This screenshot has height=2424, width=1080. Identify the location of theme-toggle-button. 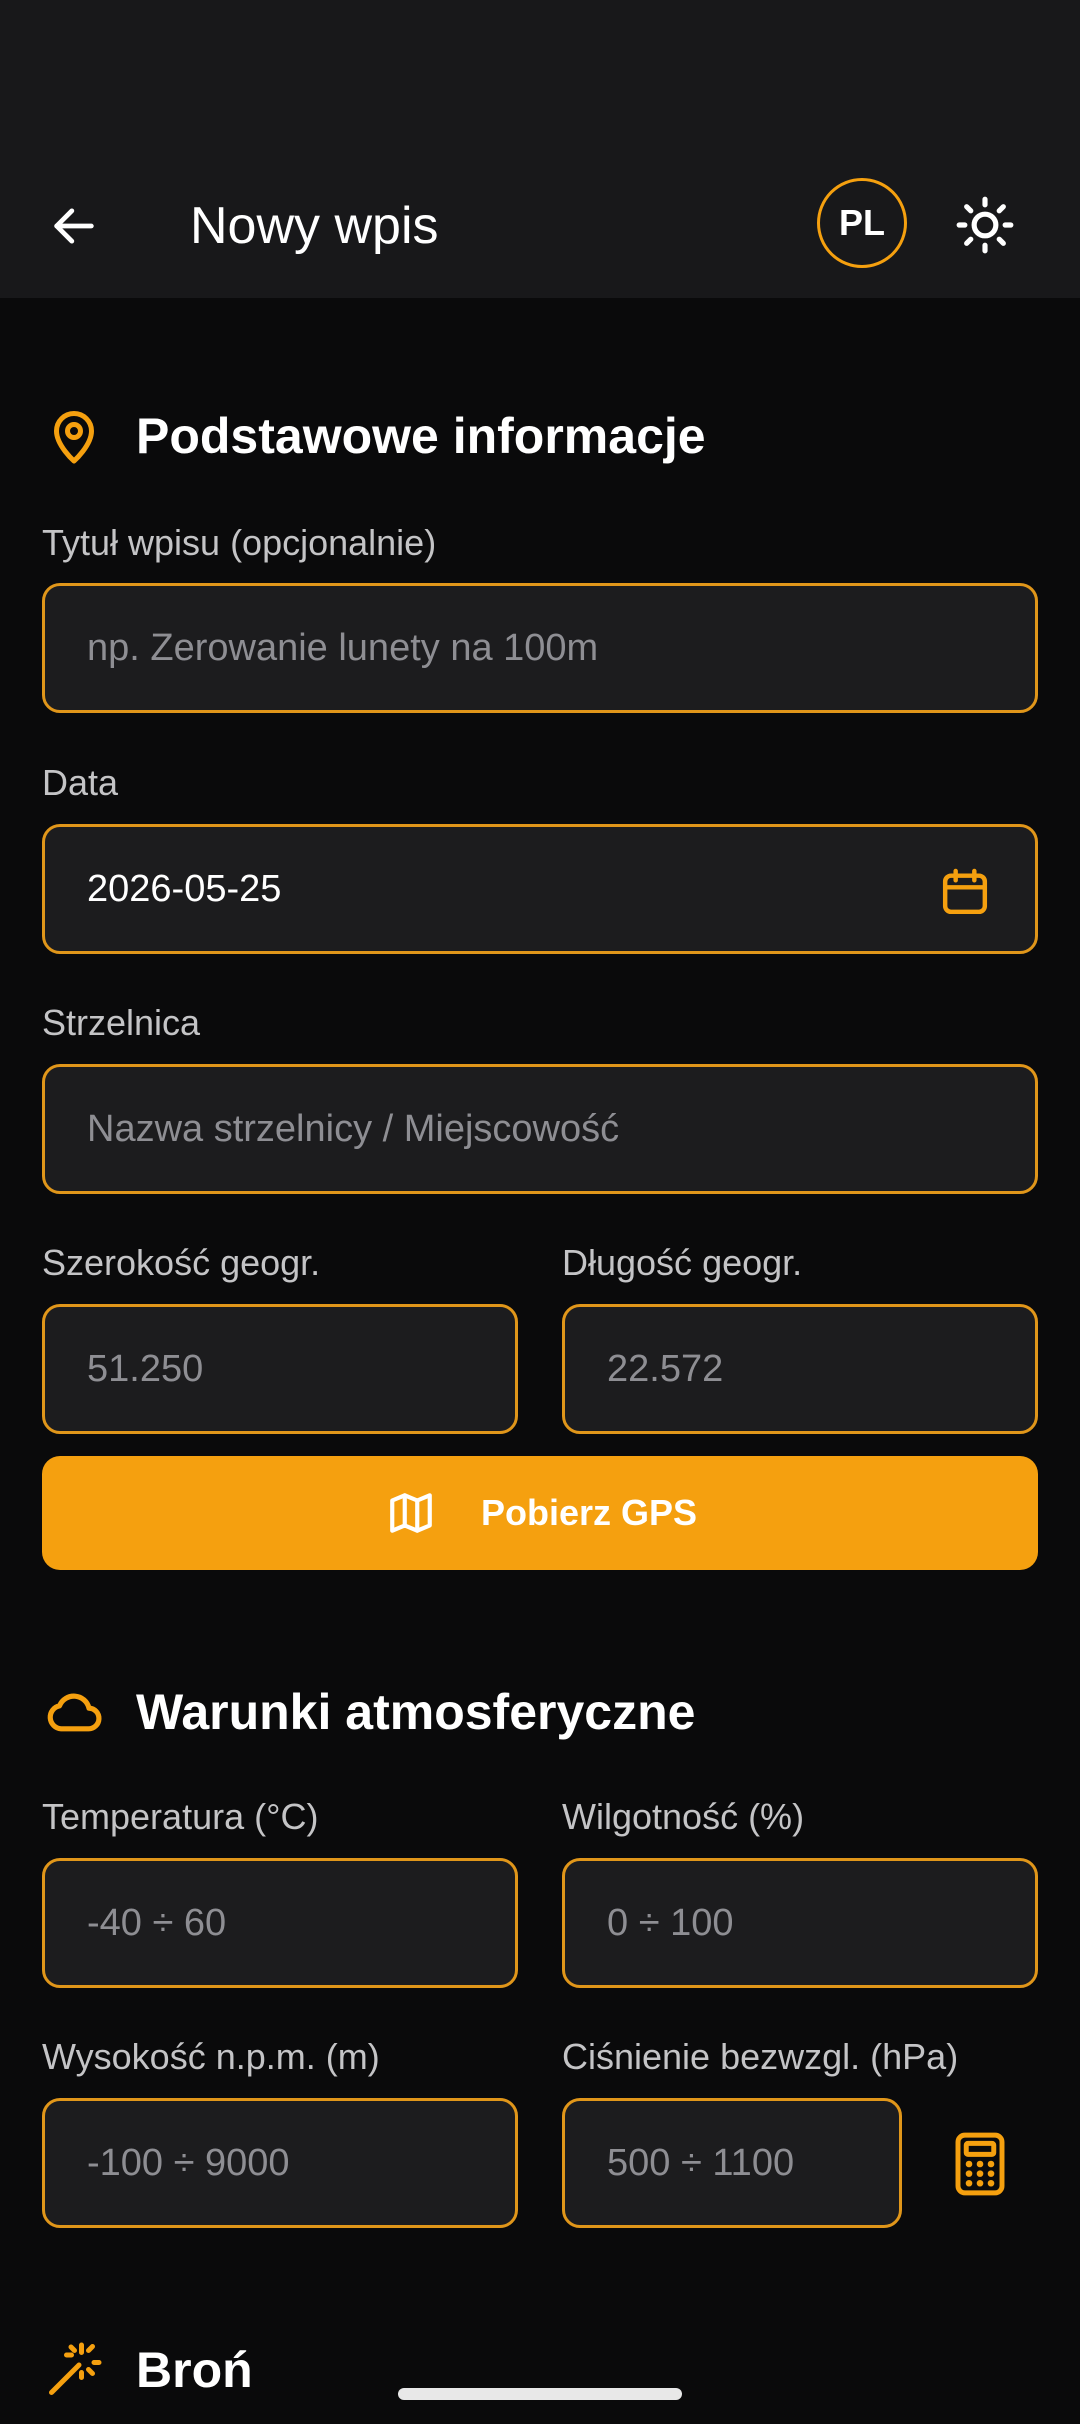
(985, 225).